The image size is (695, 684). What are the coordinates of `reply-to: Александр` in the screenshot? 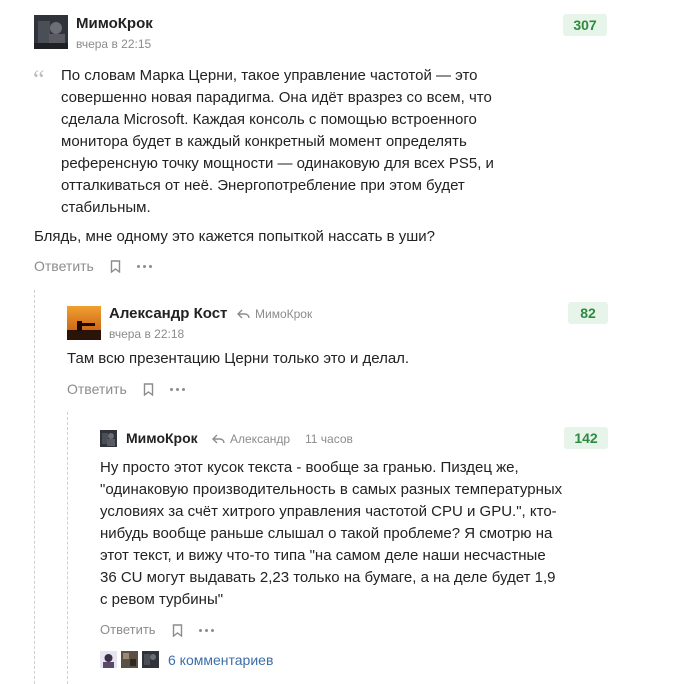 It's located at (251, 439).